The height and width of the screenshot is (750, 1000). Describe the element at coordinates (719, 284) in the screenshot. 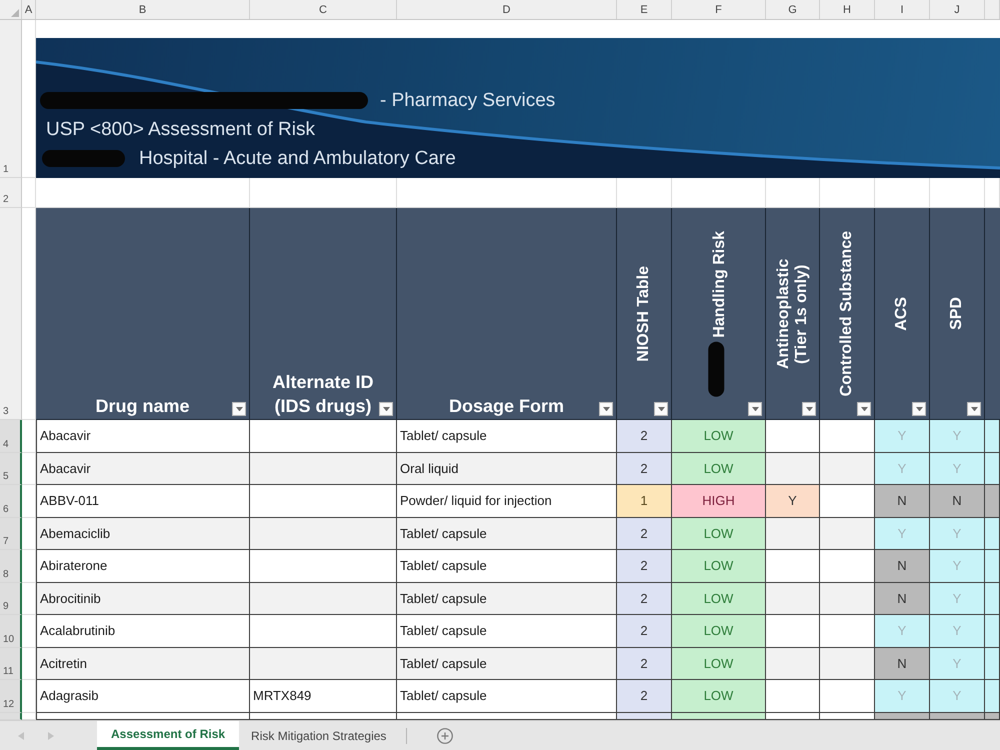

I see `column-header: Handling Risk` at that location.